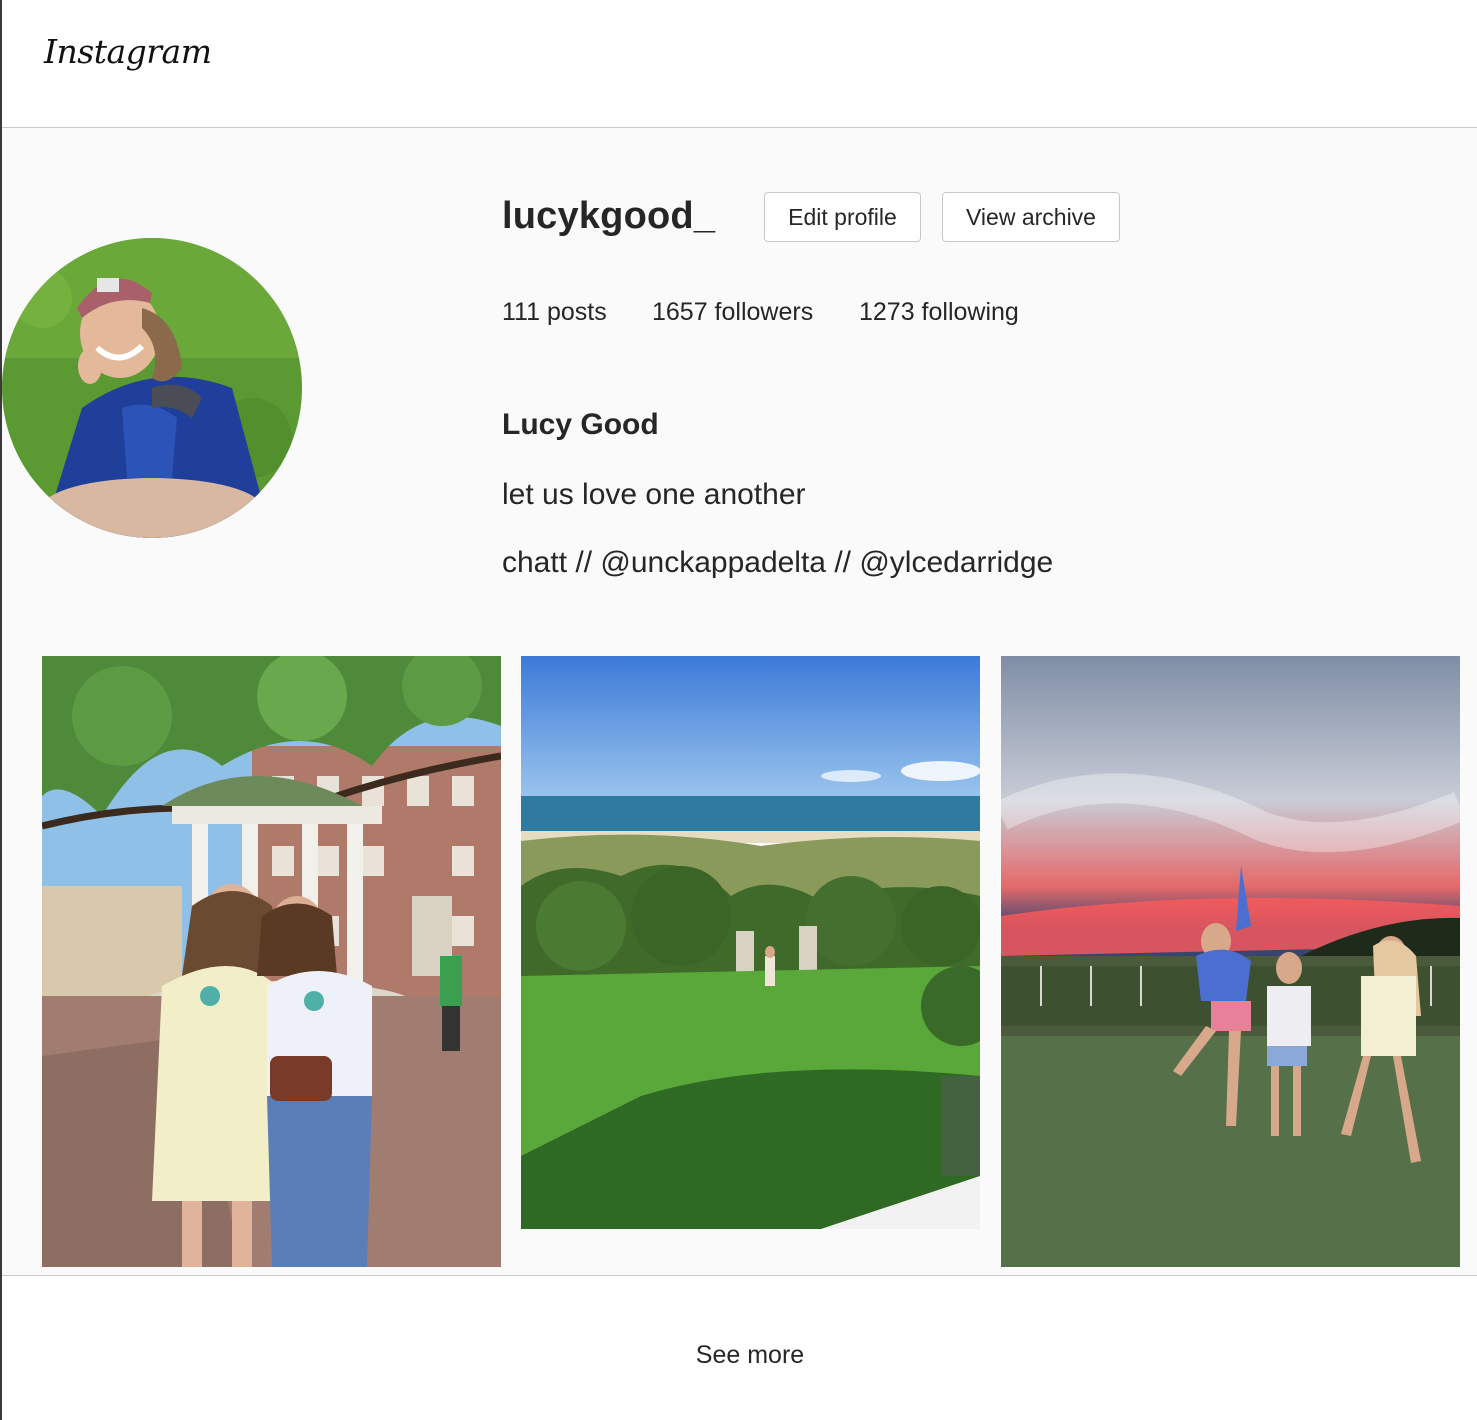  What do you see at coordinates (842, 217) in the screenshot?
I see `edit-profile-button: Edit profile` at bounding box center [842, 217].